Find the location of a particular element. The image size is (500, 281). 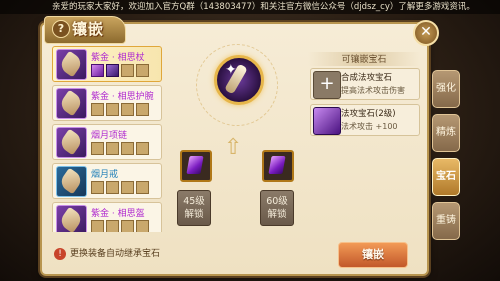

help-icon: ? is located at coordinates (61, 29).